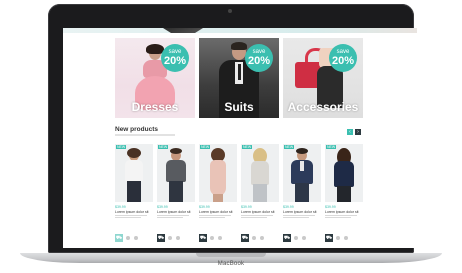  I want to click on camera-icon, so click(230, 11).